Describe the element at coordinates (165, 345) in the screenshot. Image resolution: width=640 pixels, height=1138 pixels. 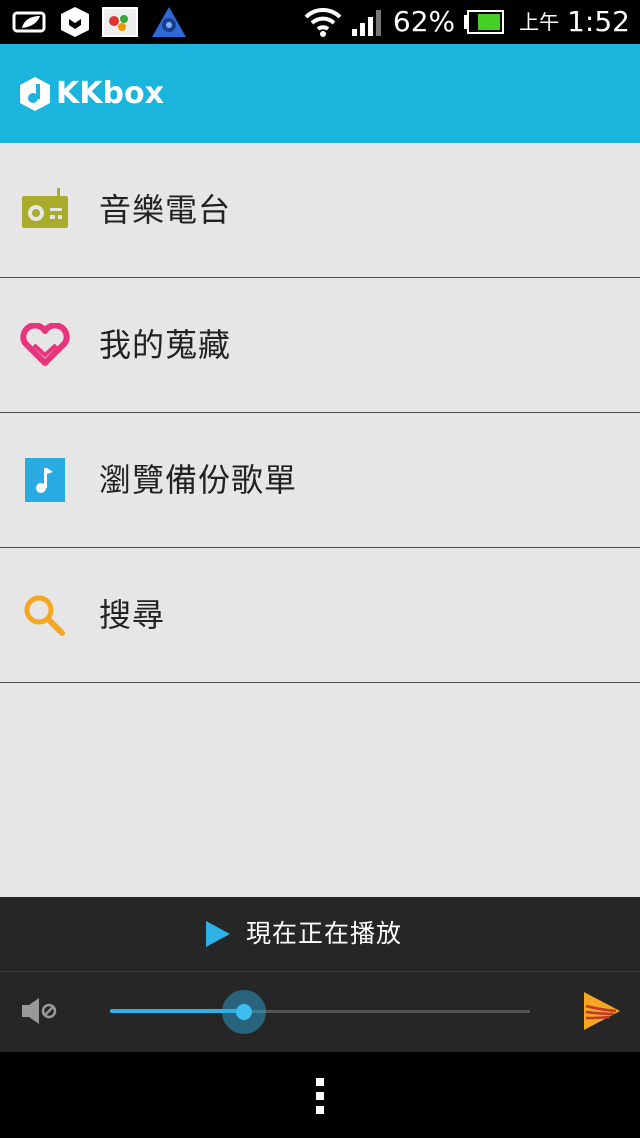
I see `menu-item-label: 我的蒐藏` at that location.